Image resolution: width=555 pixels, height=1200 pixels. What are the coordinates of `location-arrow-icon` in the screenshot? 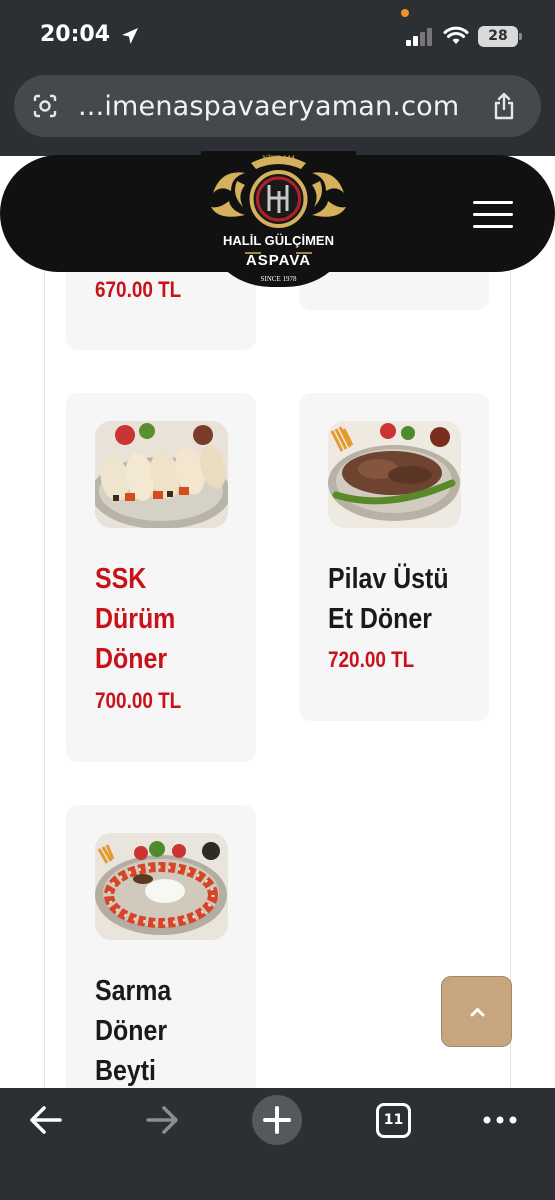 It's located at (130, 36).